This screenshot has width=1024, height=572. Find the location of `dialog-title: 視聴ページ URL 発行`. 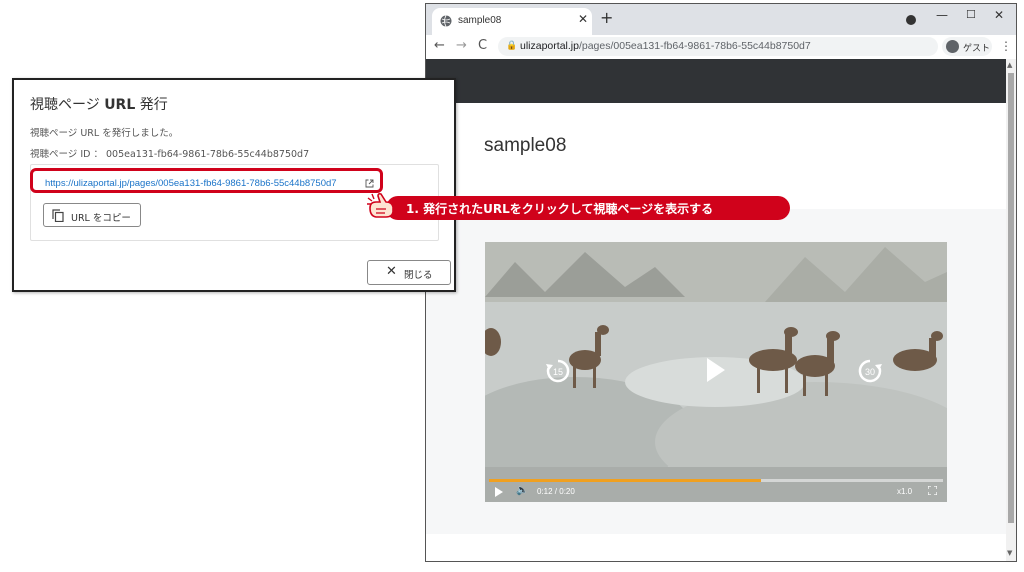

dialog-title: 視聴ページ URL 発行 is located at coordinates (99, 104).